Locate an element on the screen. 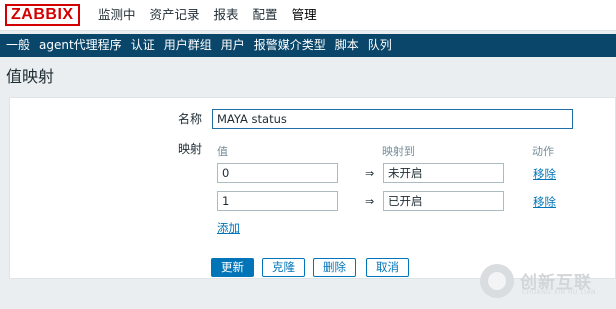  delete-button: 删除 is located at coordinates (334, 267).